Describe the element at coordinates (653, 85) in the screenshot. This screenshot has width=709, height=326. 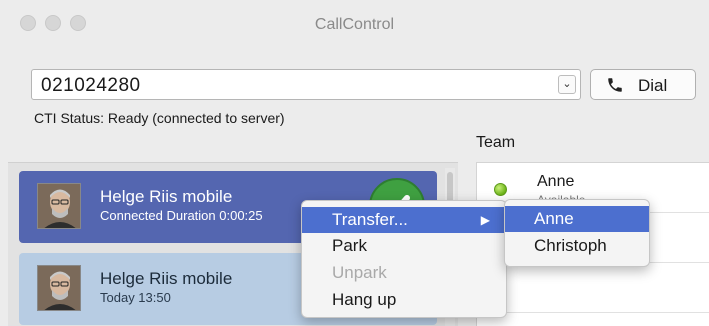
I see `dial-button-label: Dial` at that location.